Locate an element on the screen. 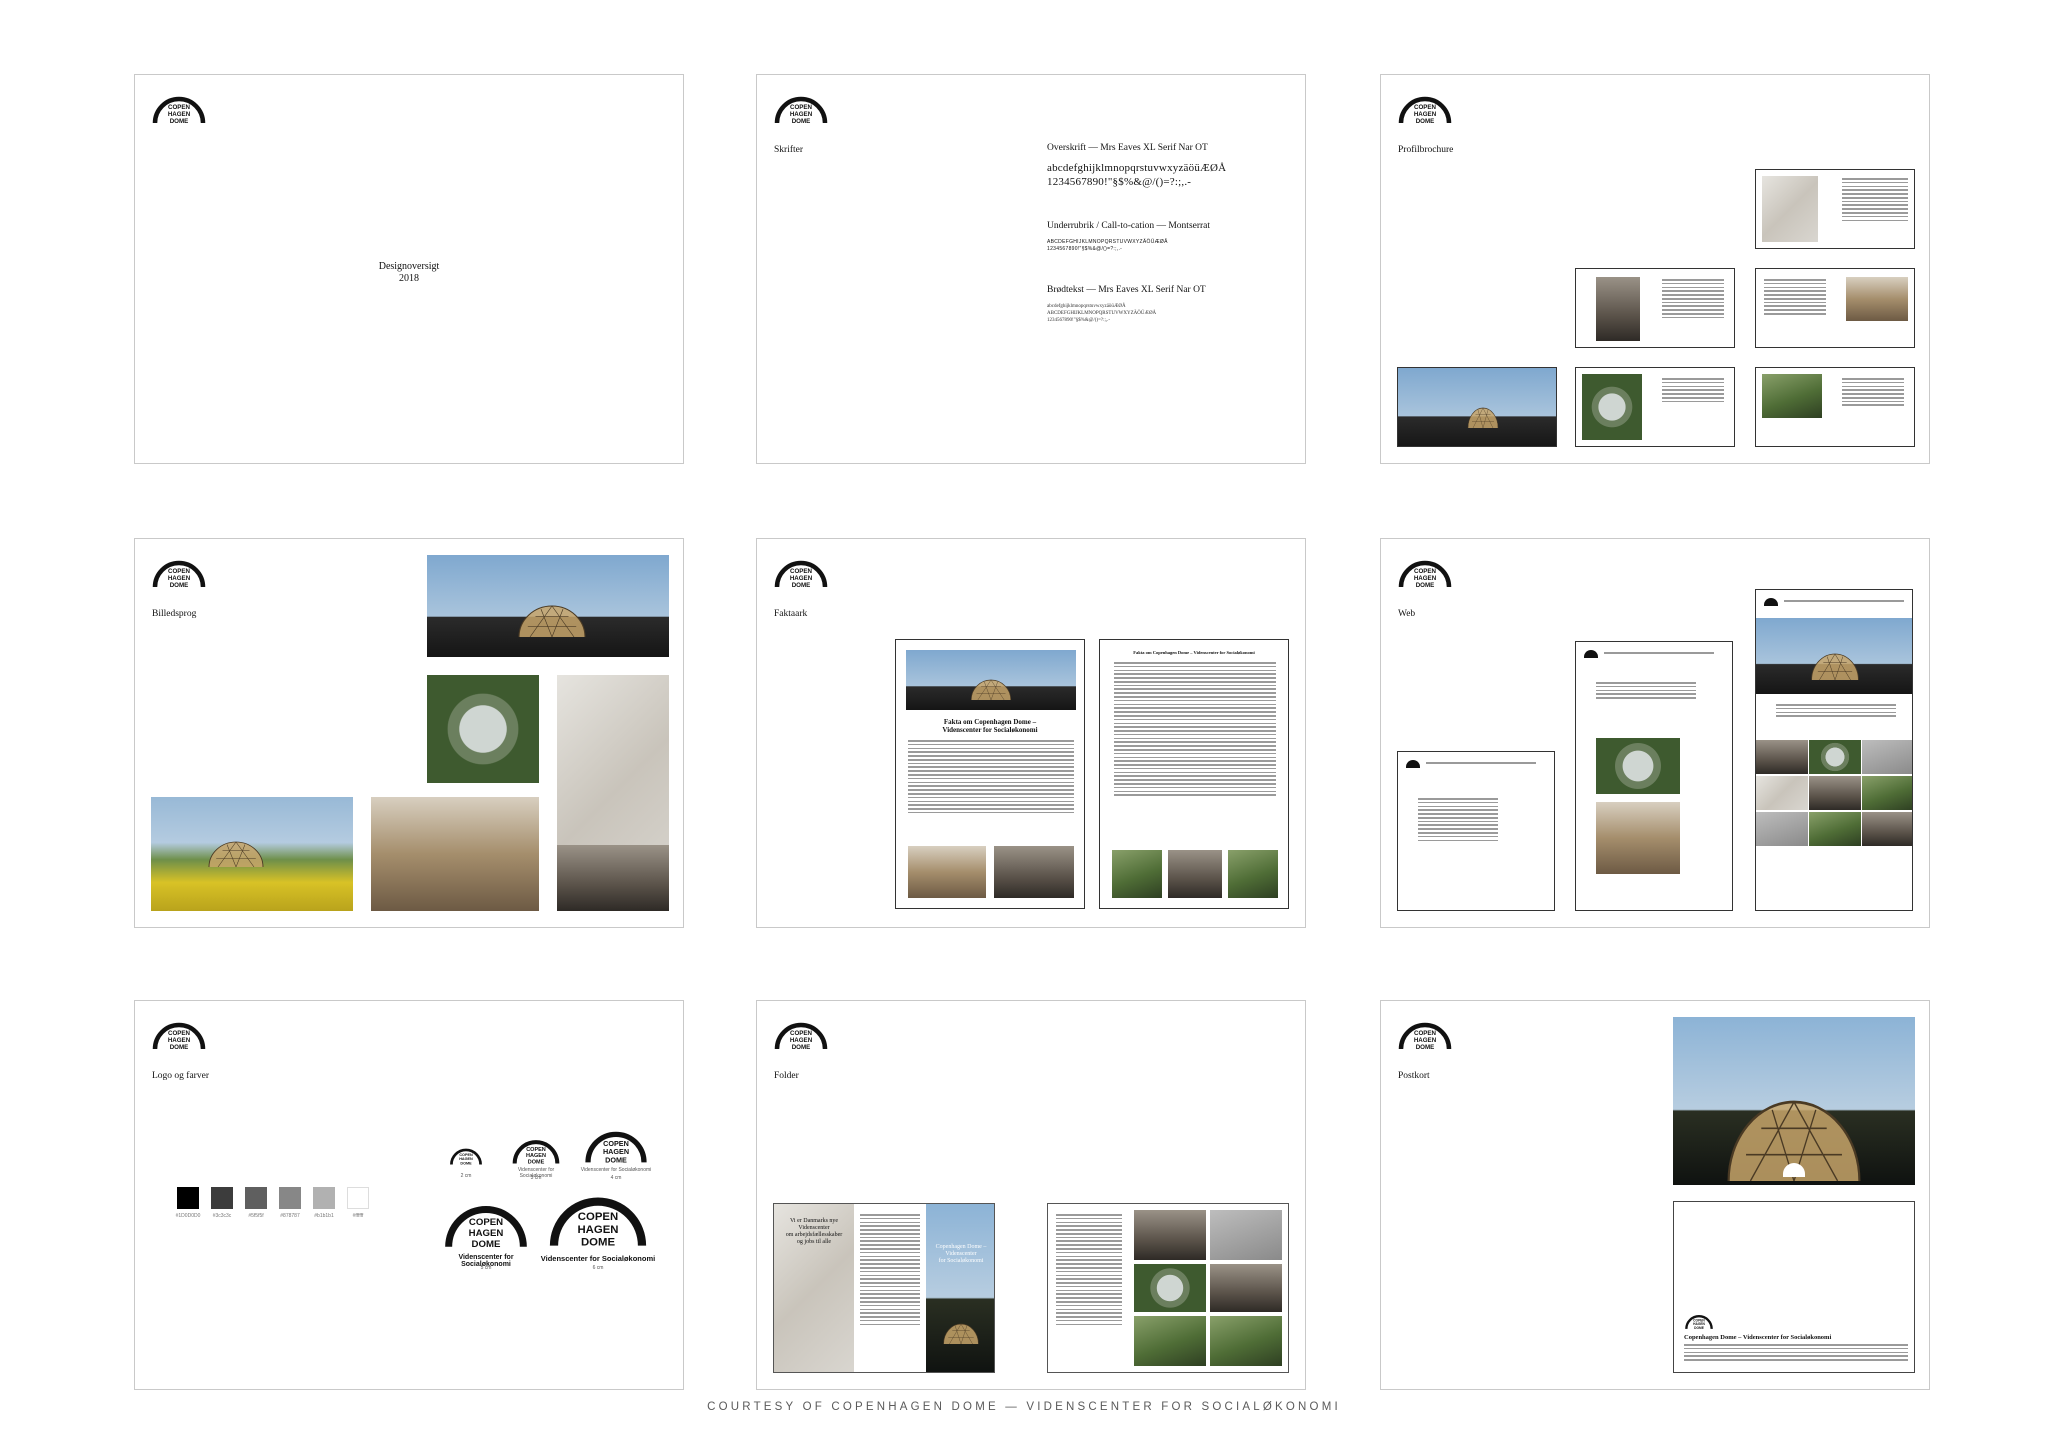  color-swatch-label: #ffffff is located at coordinates (358, 1216).